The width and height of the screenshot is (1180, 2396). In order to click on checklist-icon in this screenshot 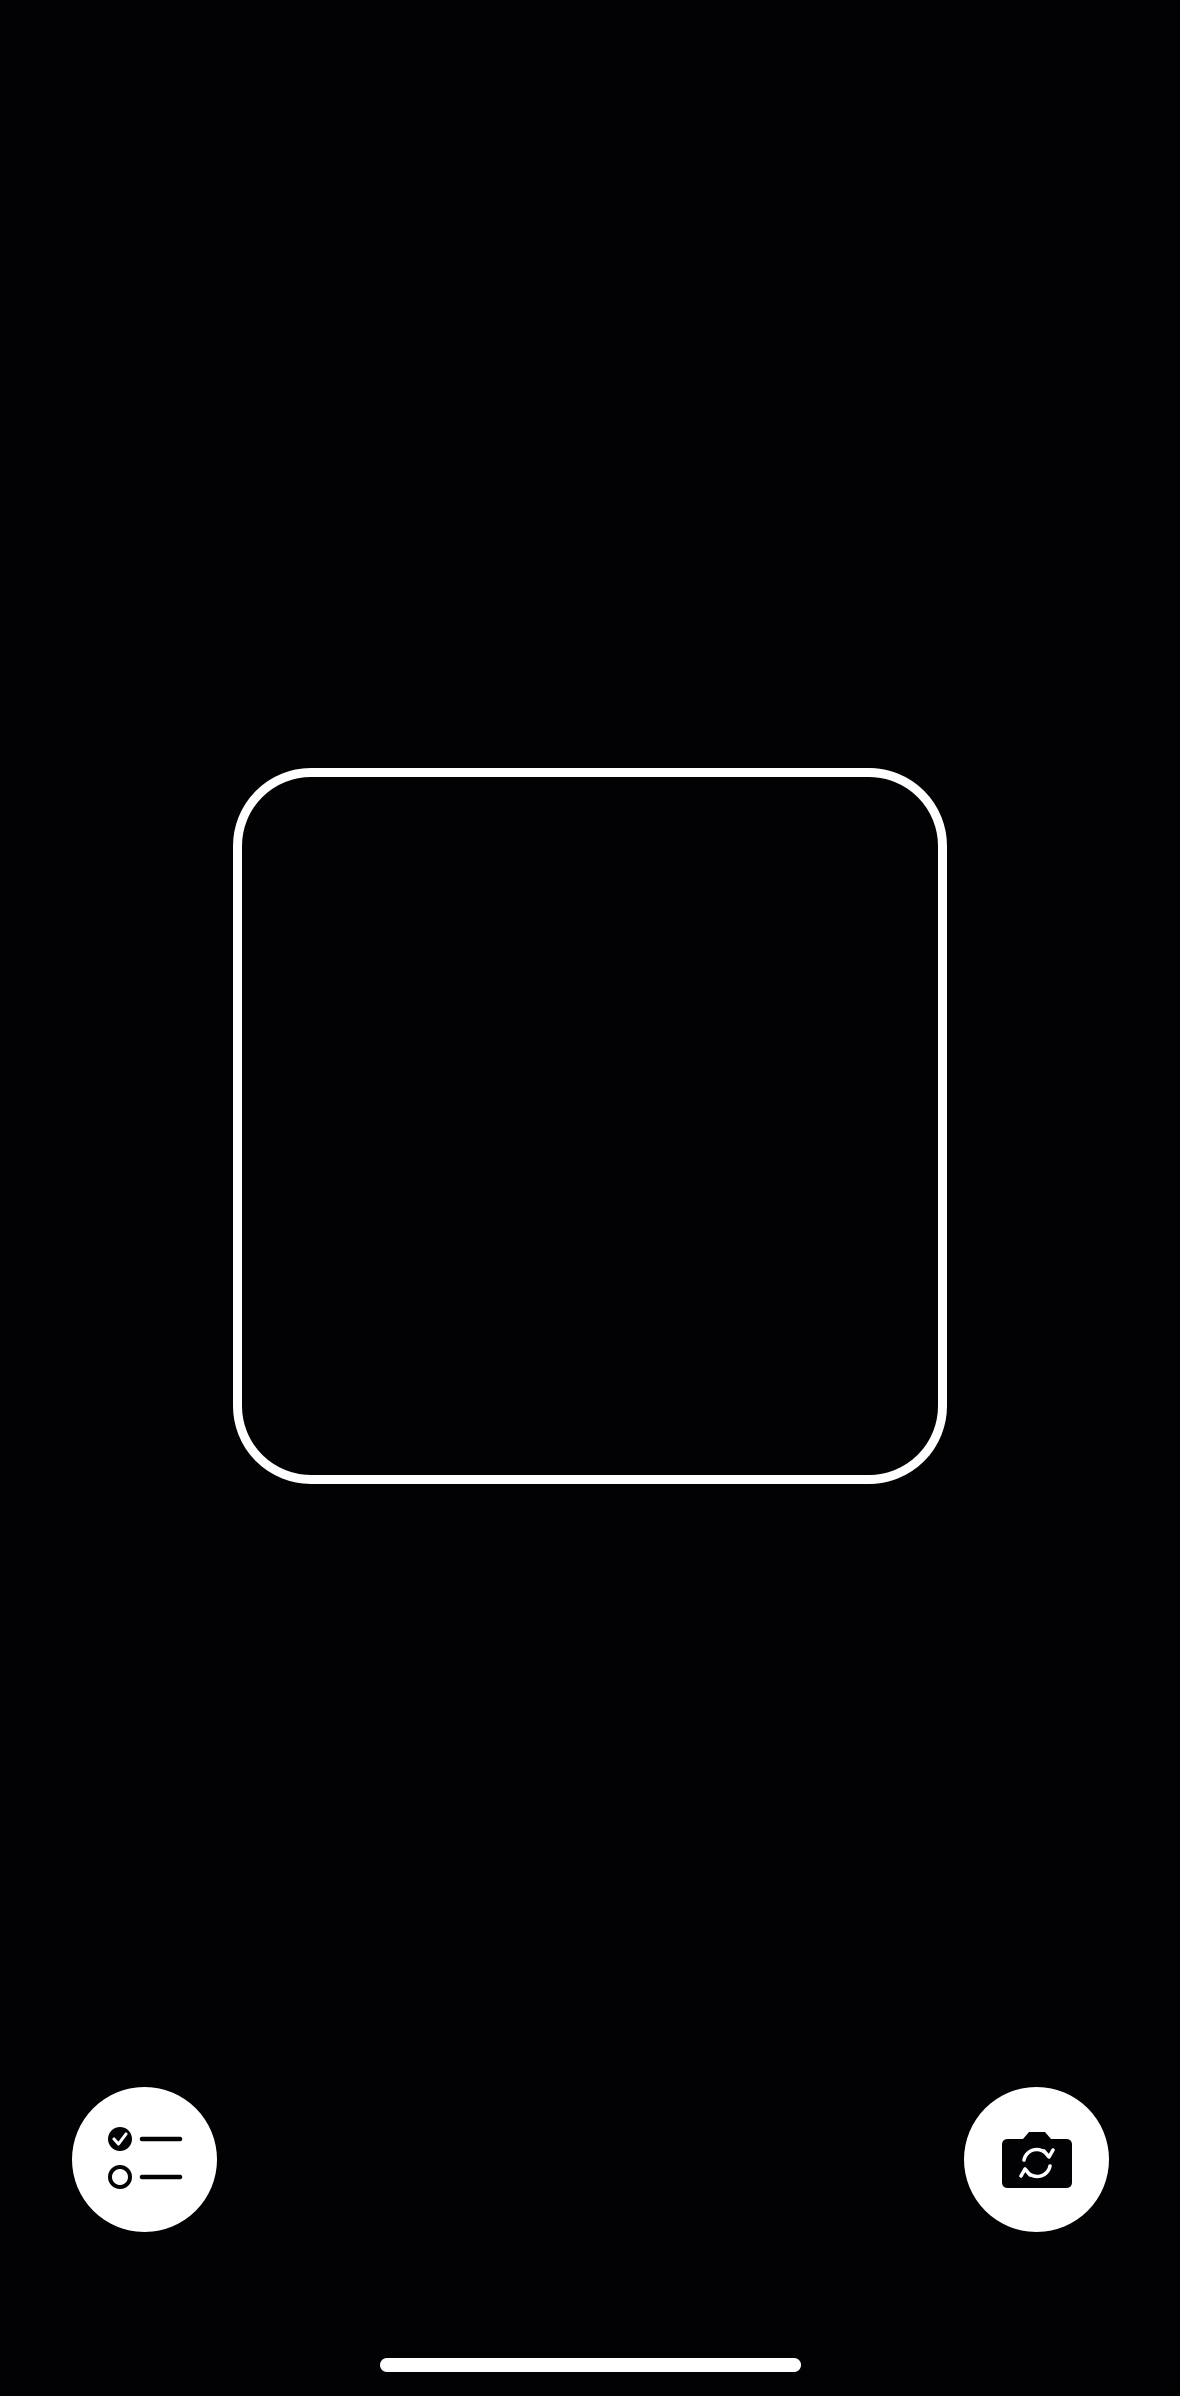, I will do `click(145, 2160)`.